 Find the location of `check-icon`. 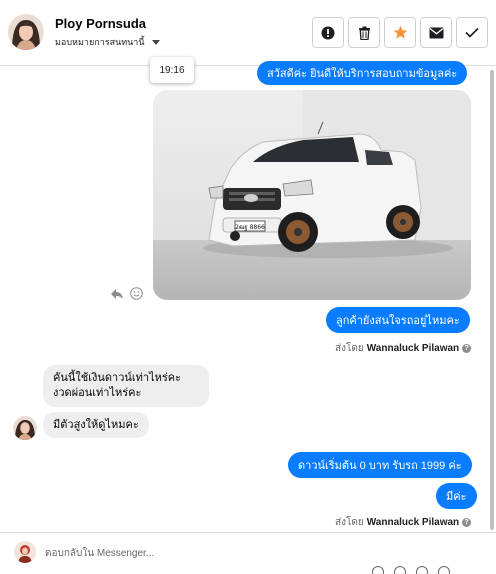

check-icon is located at coordinates (472, 32).